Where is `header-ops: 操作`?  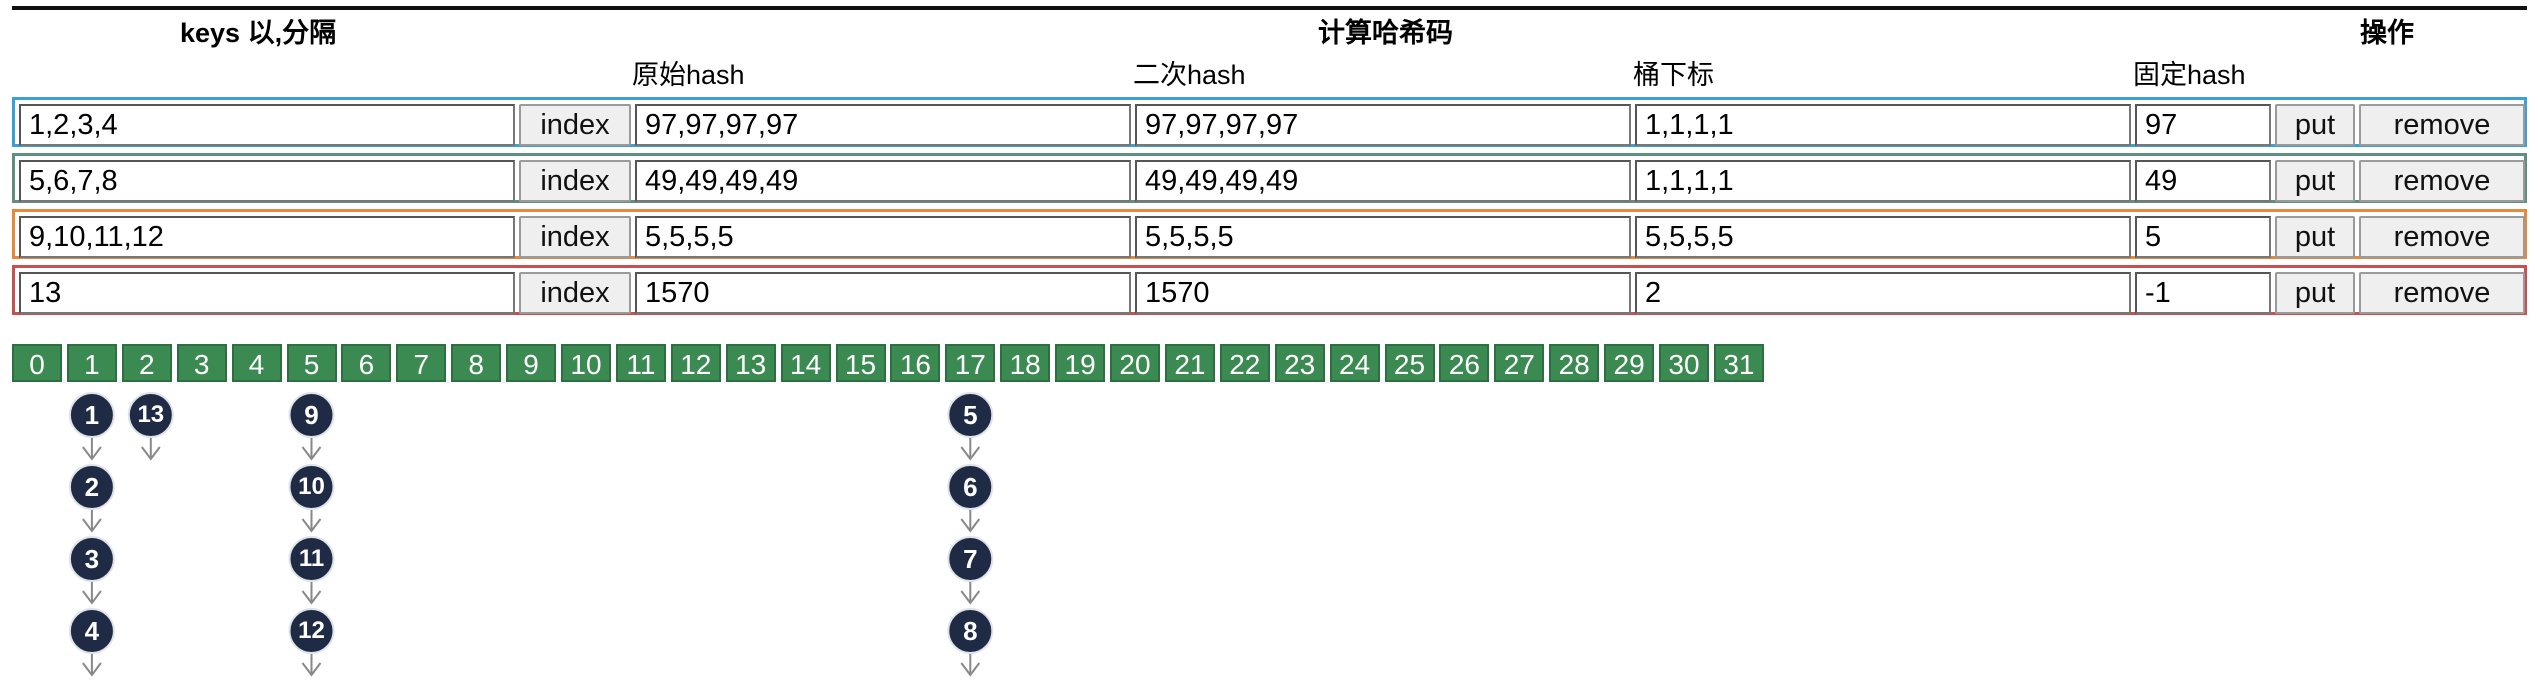
header-ops: 操作 is located at coordinates (2387, 33).